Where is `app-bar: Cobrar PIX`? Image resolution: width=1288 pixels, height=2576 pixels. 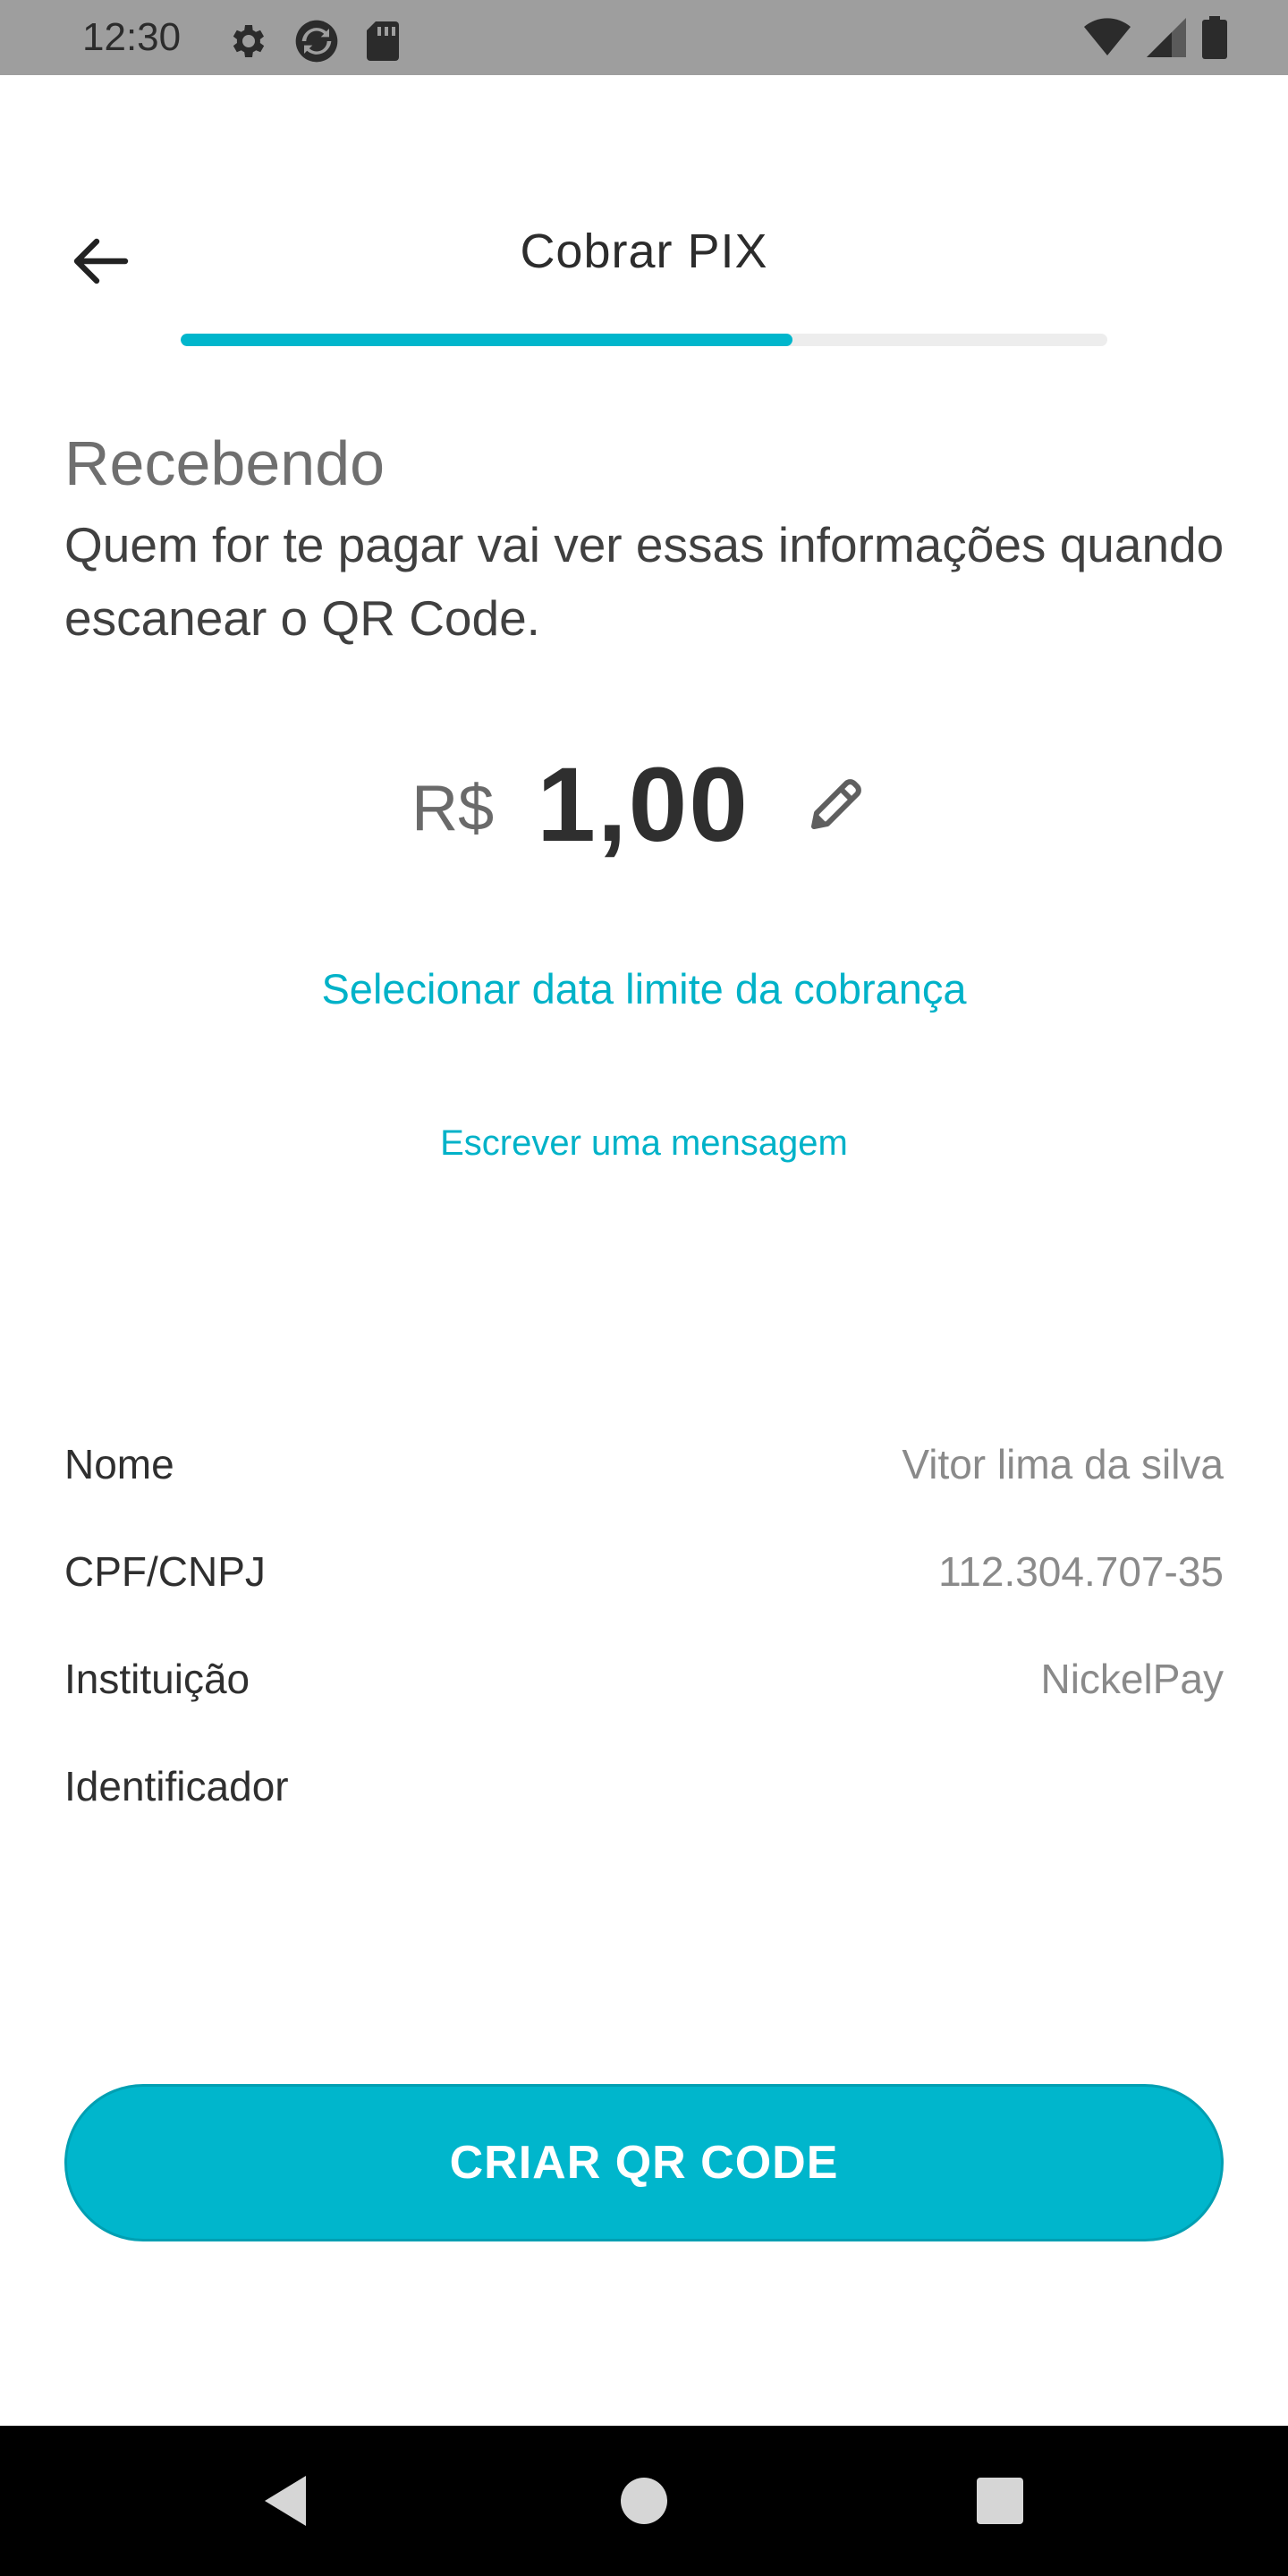 app-bar: Cobrar PIX is located at coordinates (644, 250).